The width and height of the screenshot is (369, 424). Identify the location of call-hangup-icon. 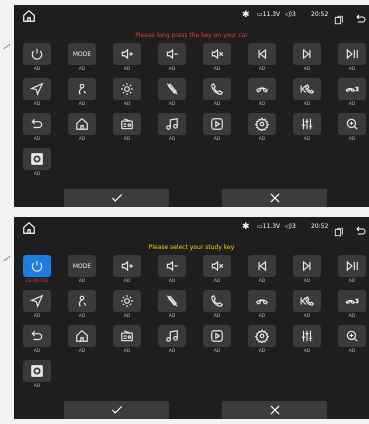
(262, 301).